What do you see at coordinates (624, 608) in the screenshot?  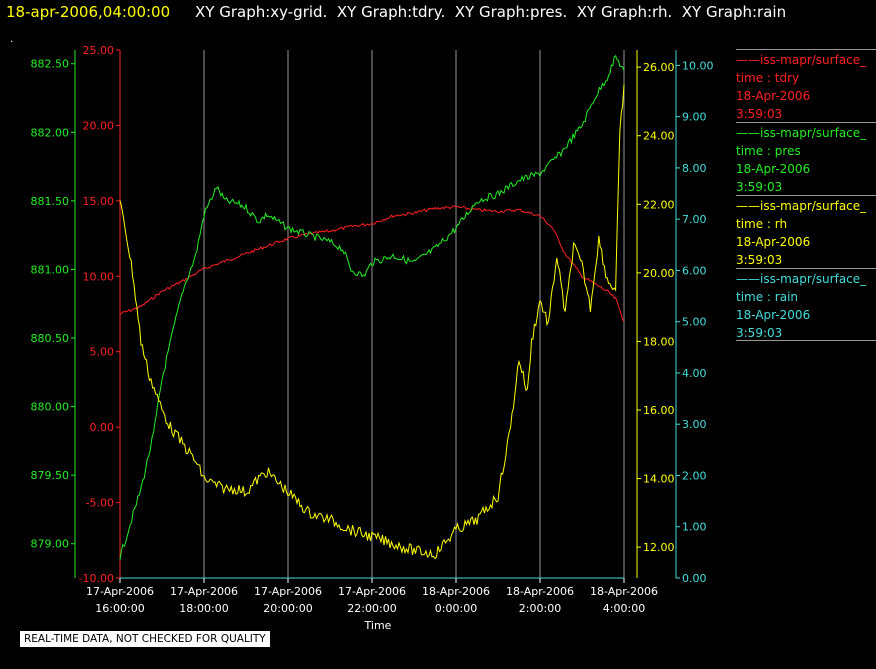 I see `x-tick-time: 4:00:00` at bounding box center [624, 608].